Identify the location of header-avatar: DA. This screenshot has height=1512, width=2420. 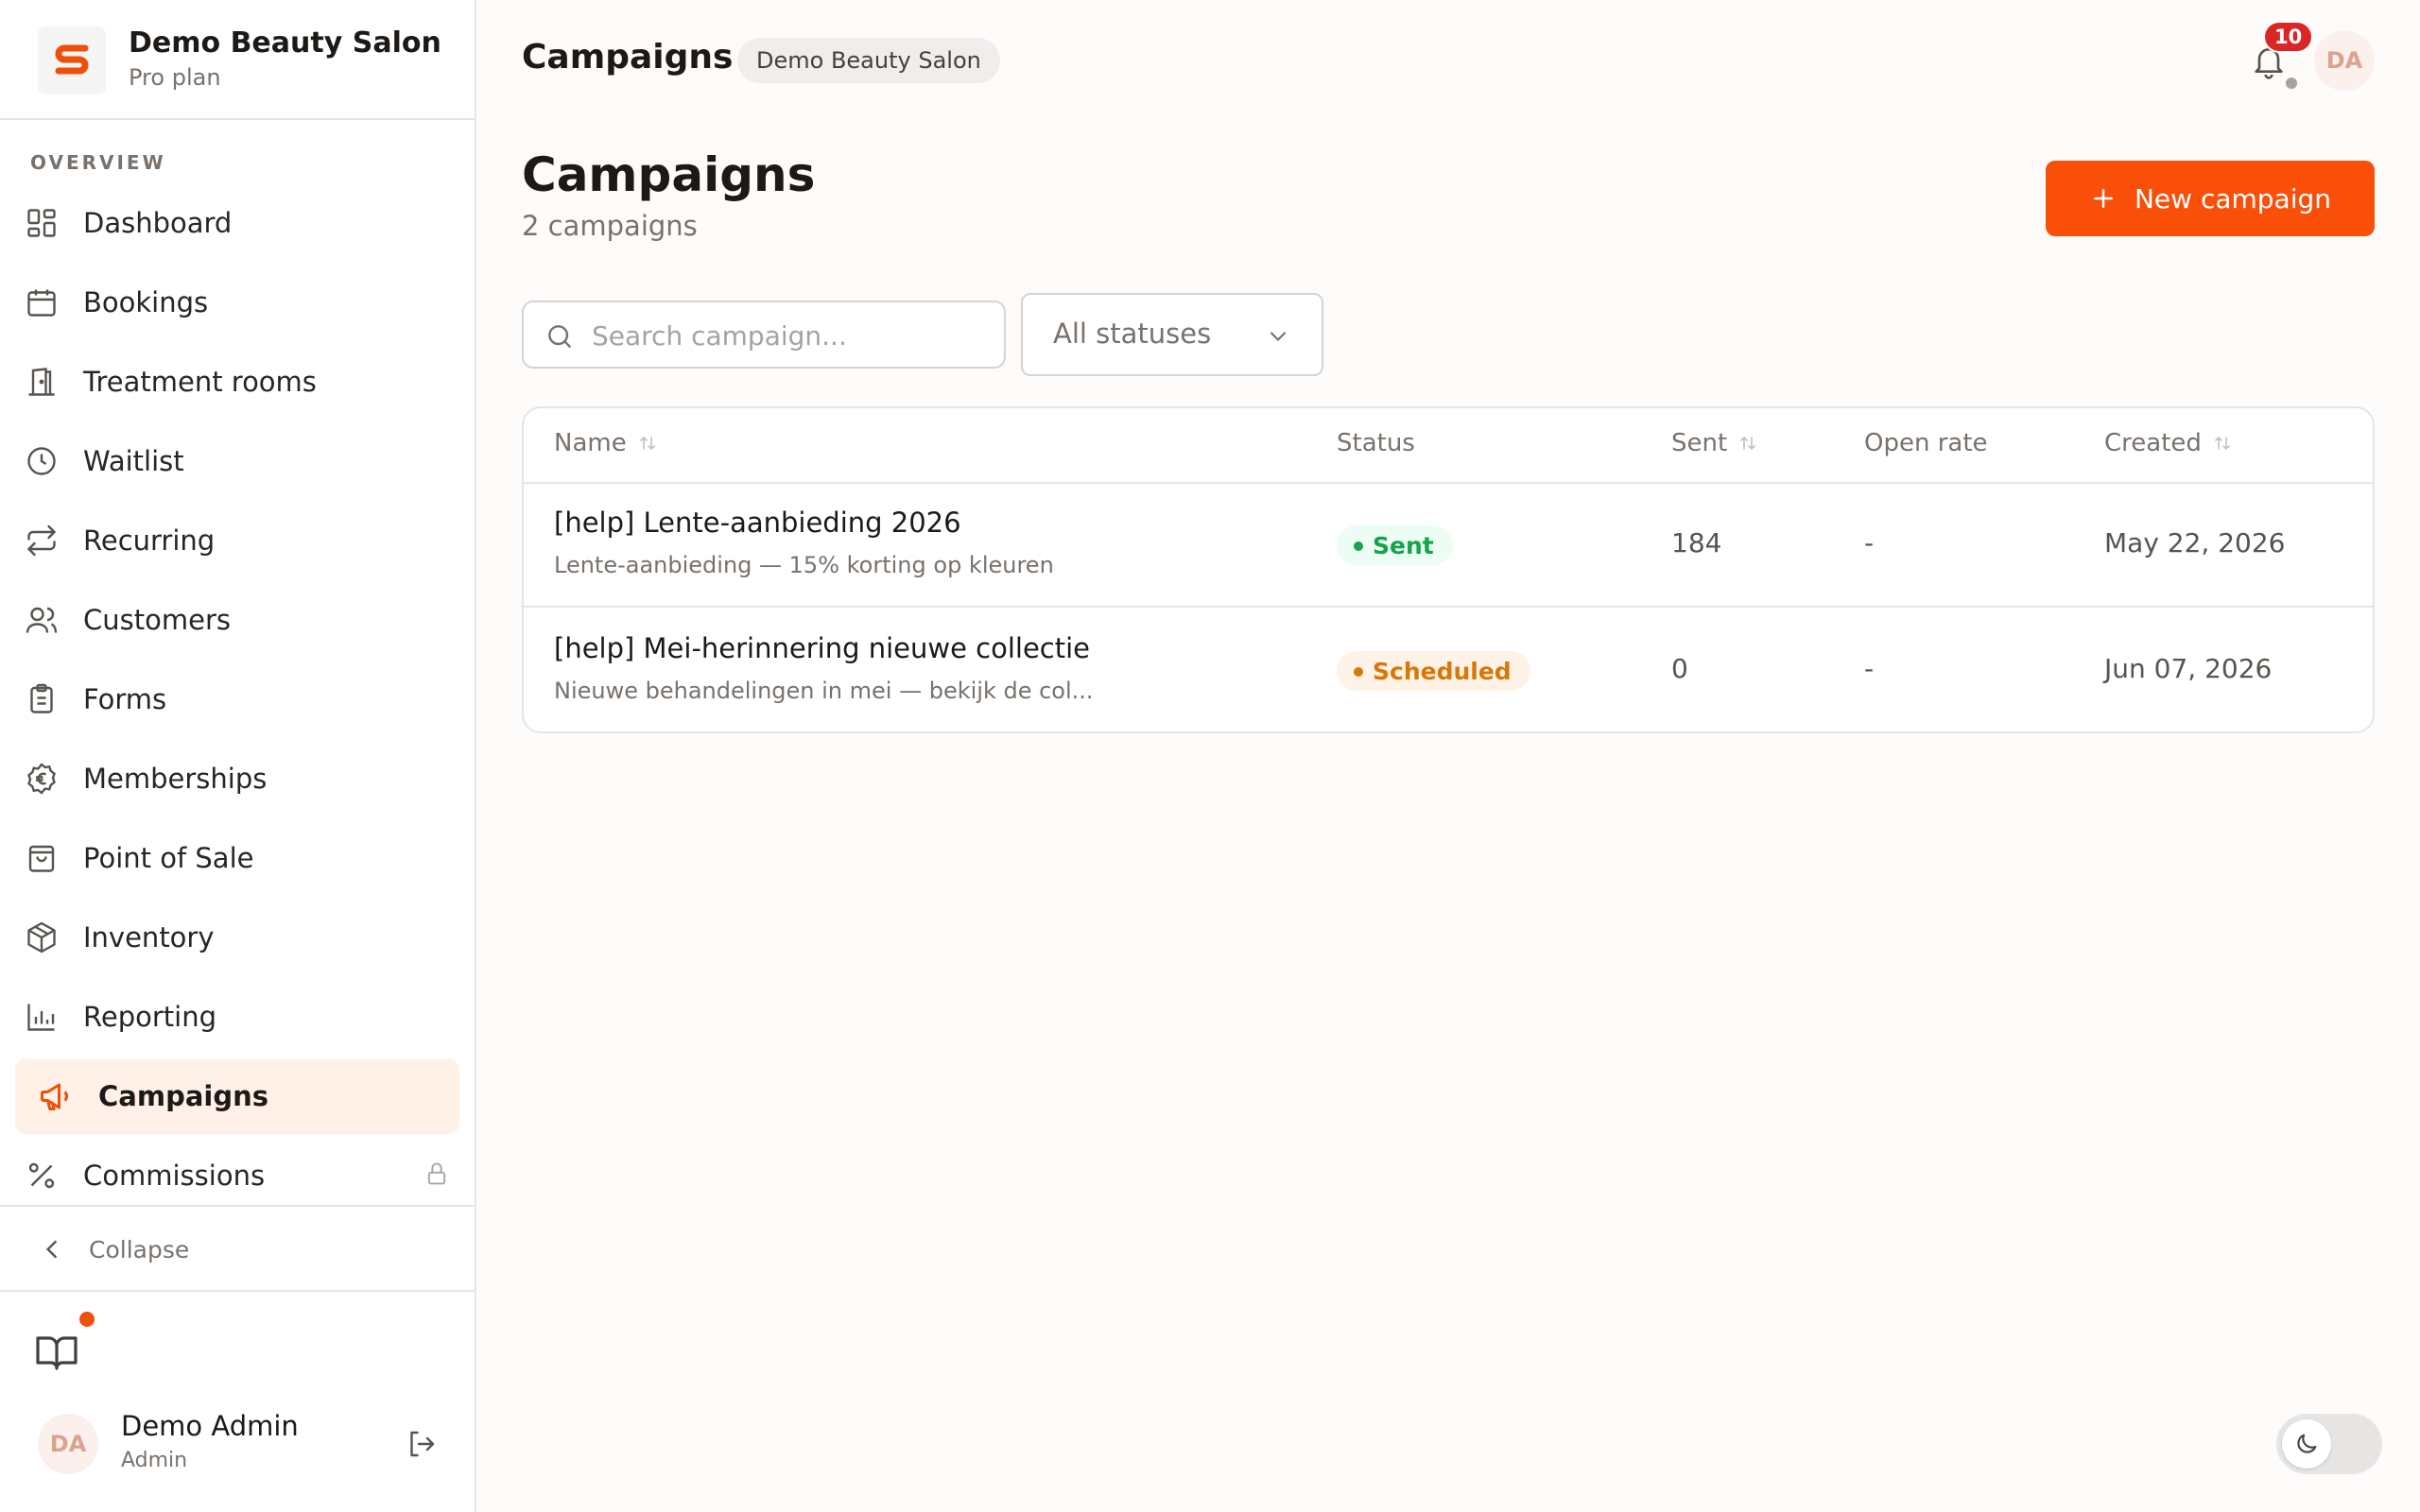
(2345, 60).